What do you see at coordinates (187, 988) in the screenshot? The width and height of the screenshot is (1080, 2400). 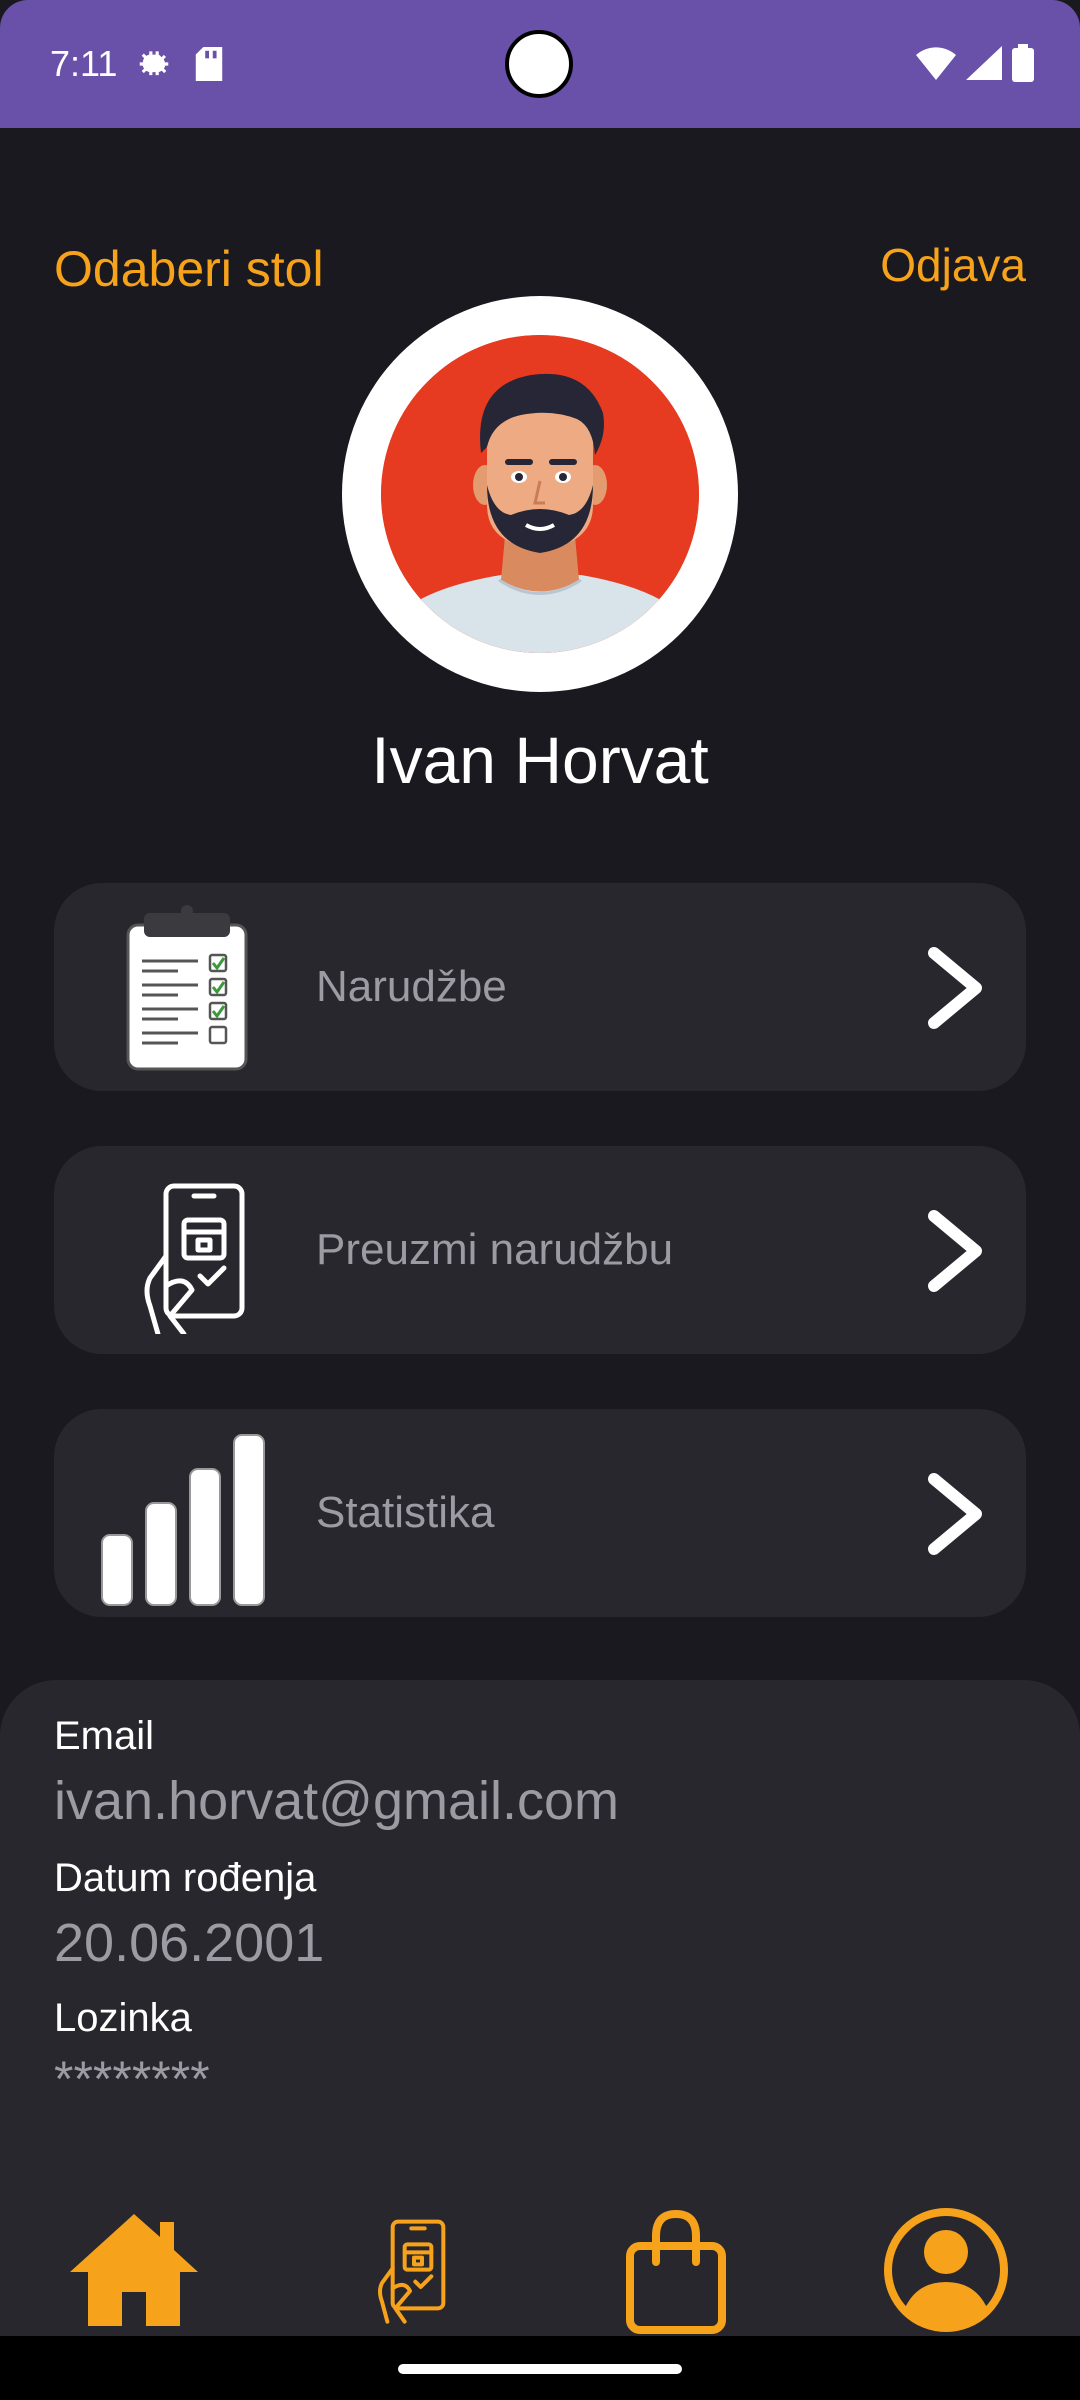 I see `clipboard-checklist-icon` at bounding box center [187, 988].